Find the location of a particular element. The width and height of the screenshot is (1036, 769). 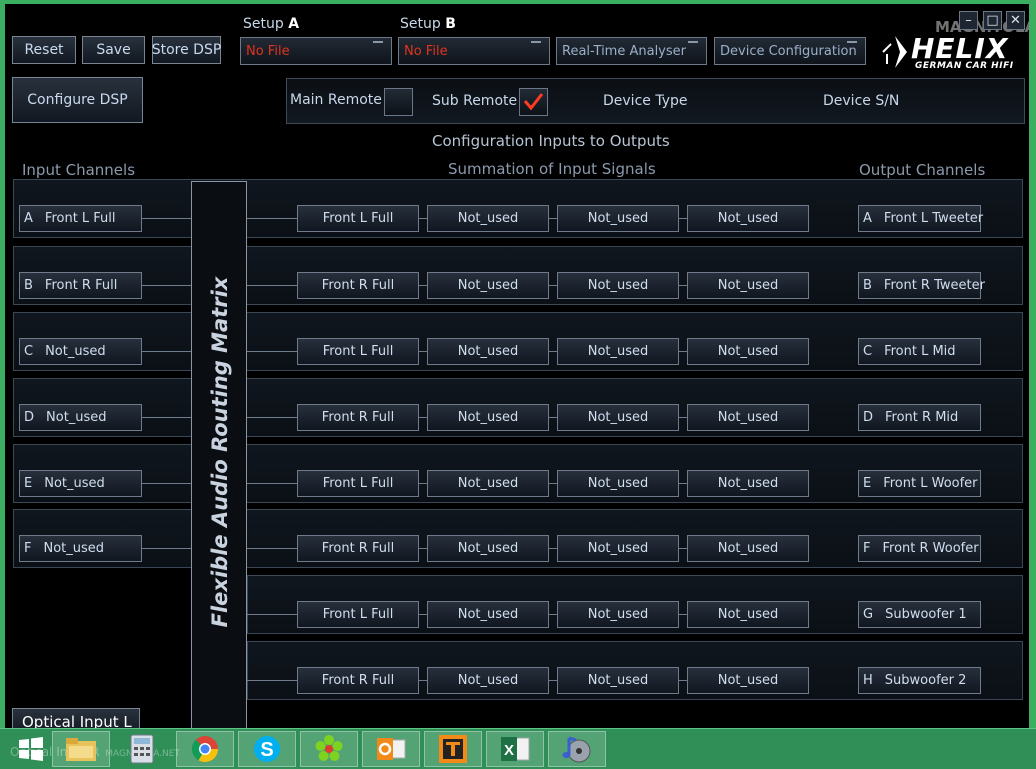

input-channel-name: Front R Full is located at coordinates (81, 285).